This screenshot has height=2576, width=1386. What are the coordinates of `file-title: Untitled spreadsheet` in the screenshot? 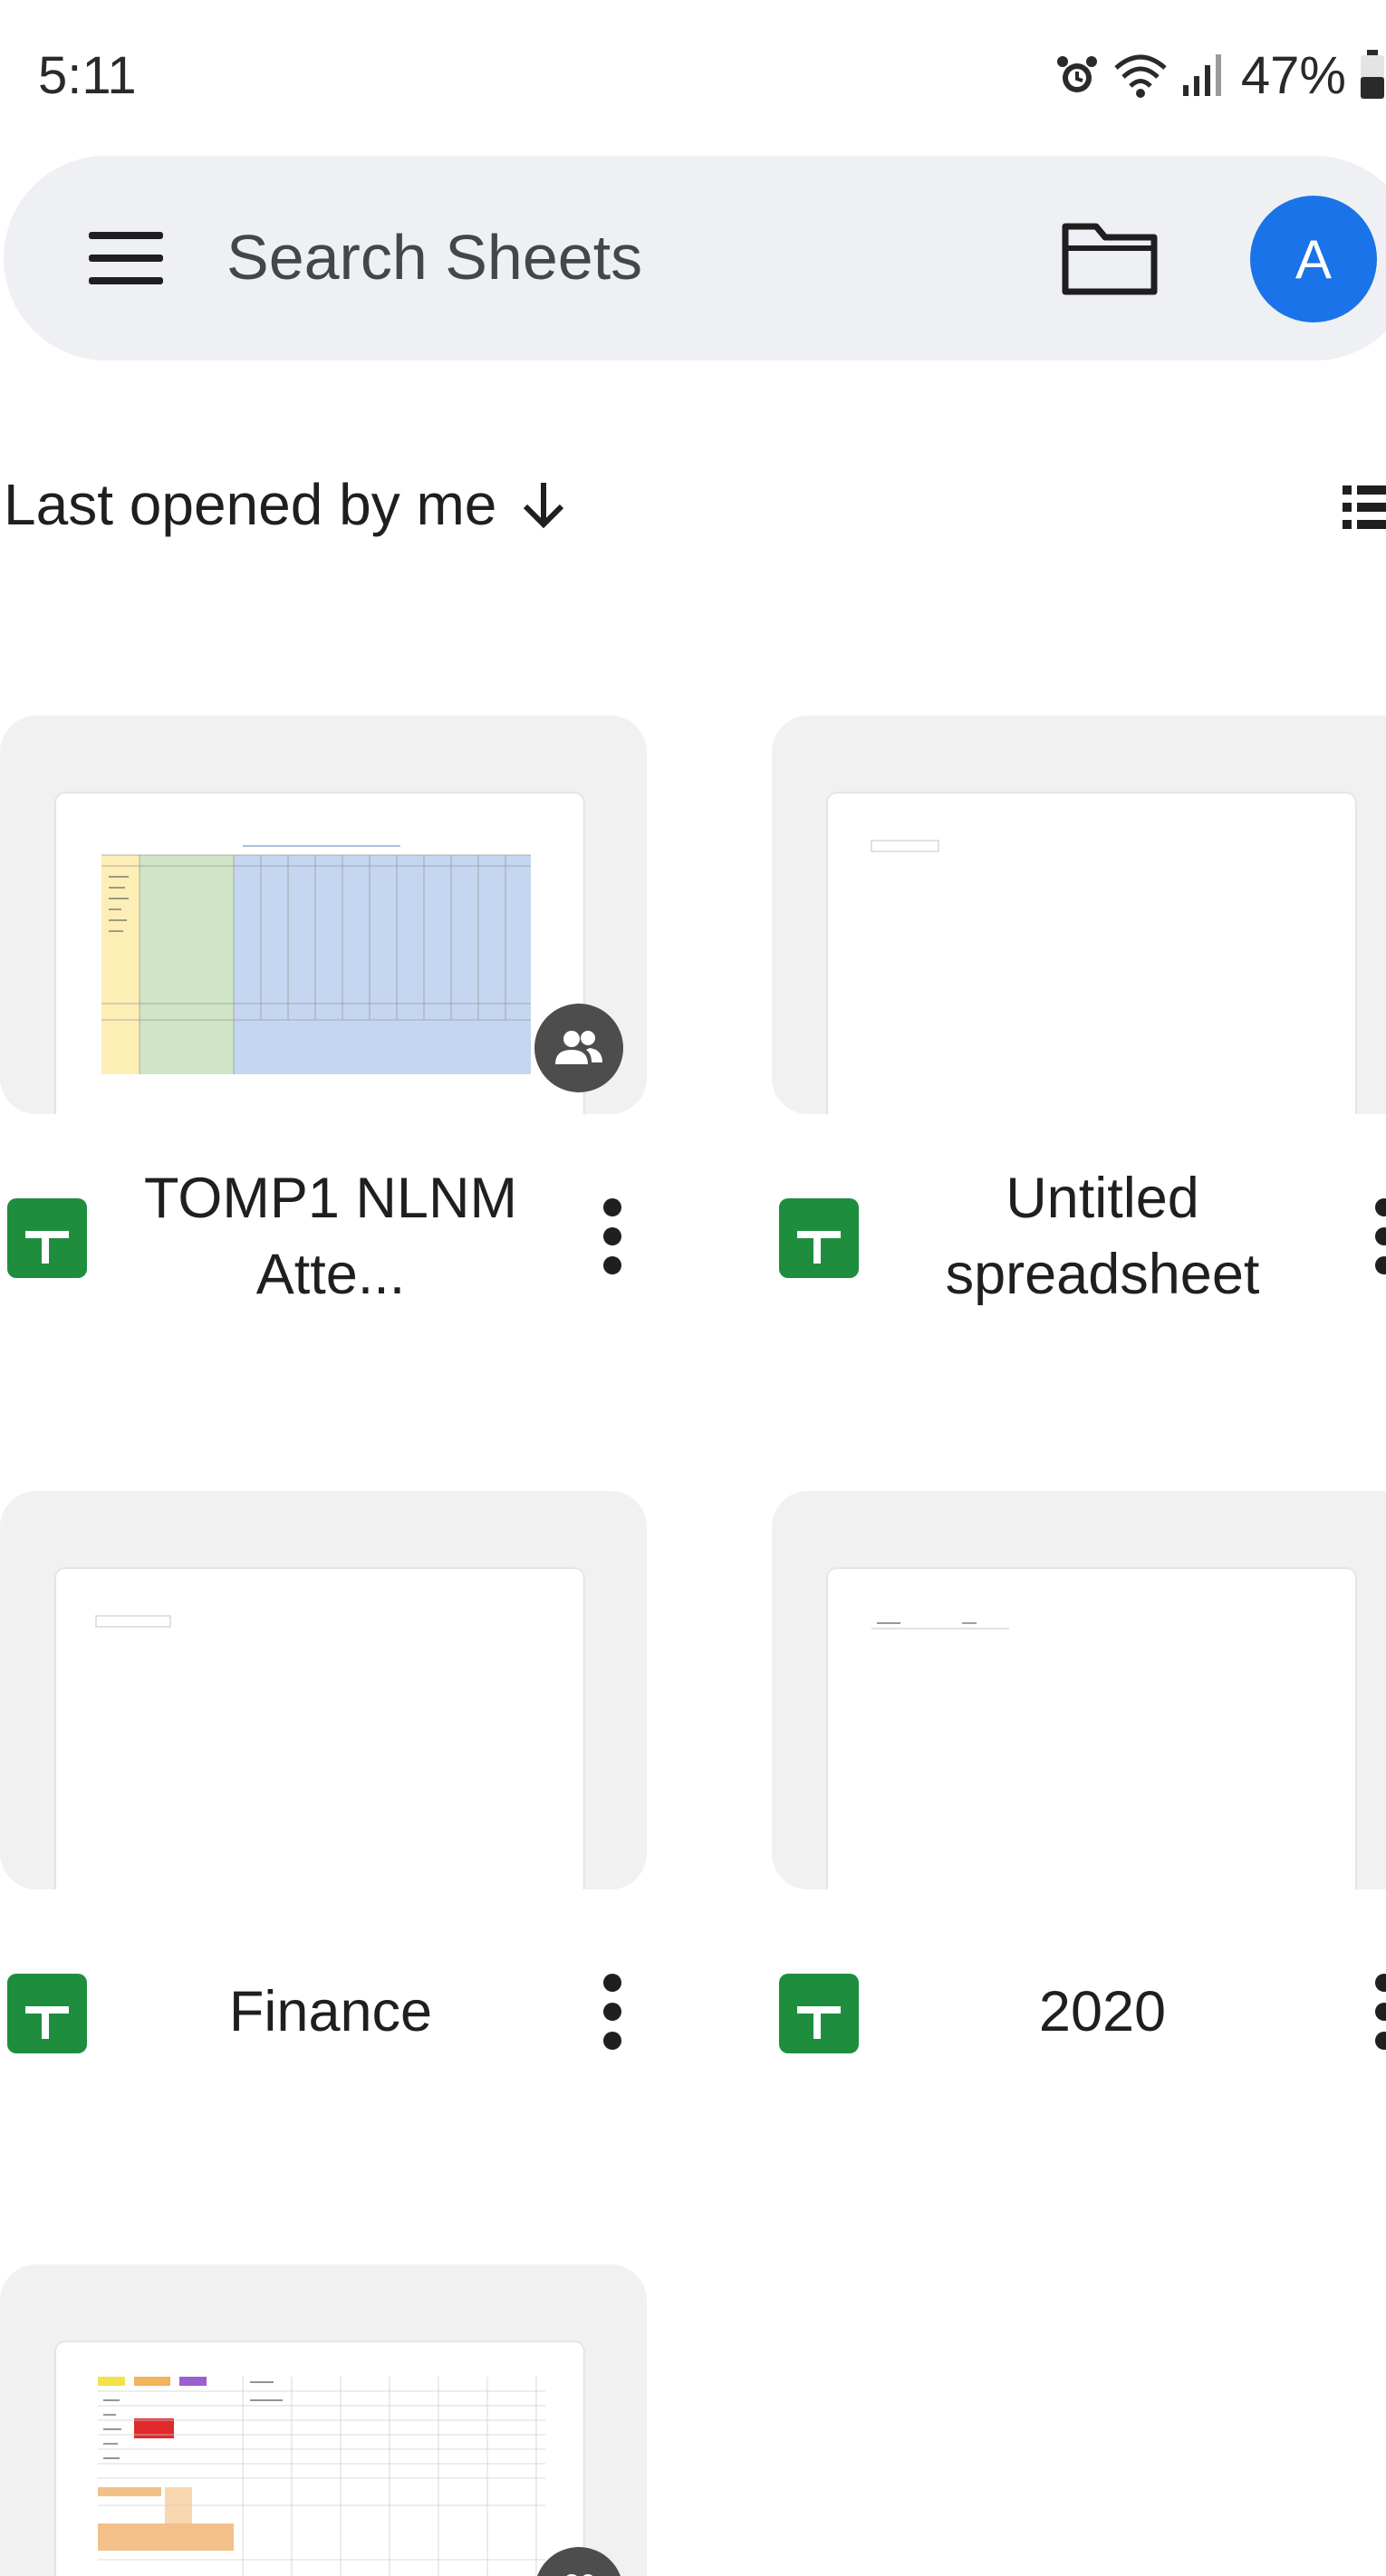 It's located at (1102, 1236).